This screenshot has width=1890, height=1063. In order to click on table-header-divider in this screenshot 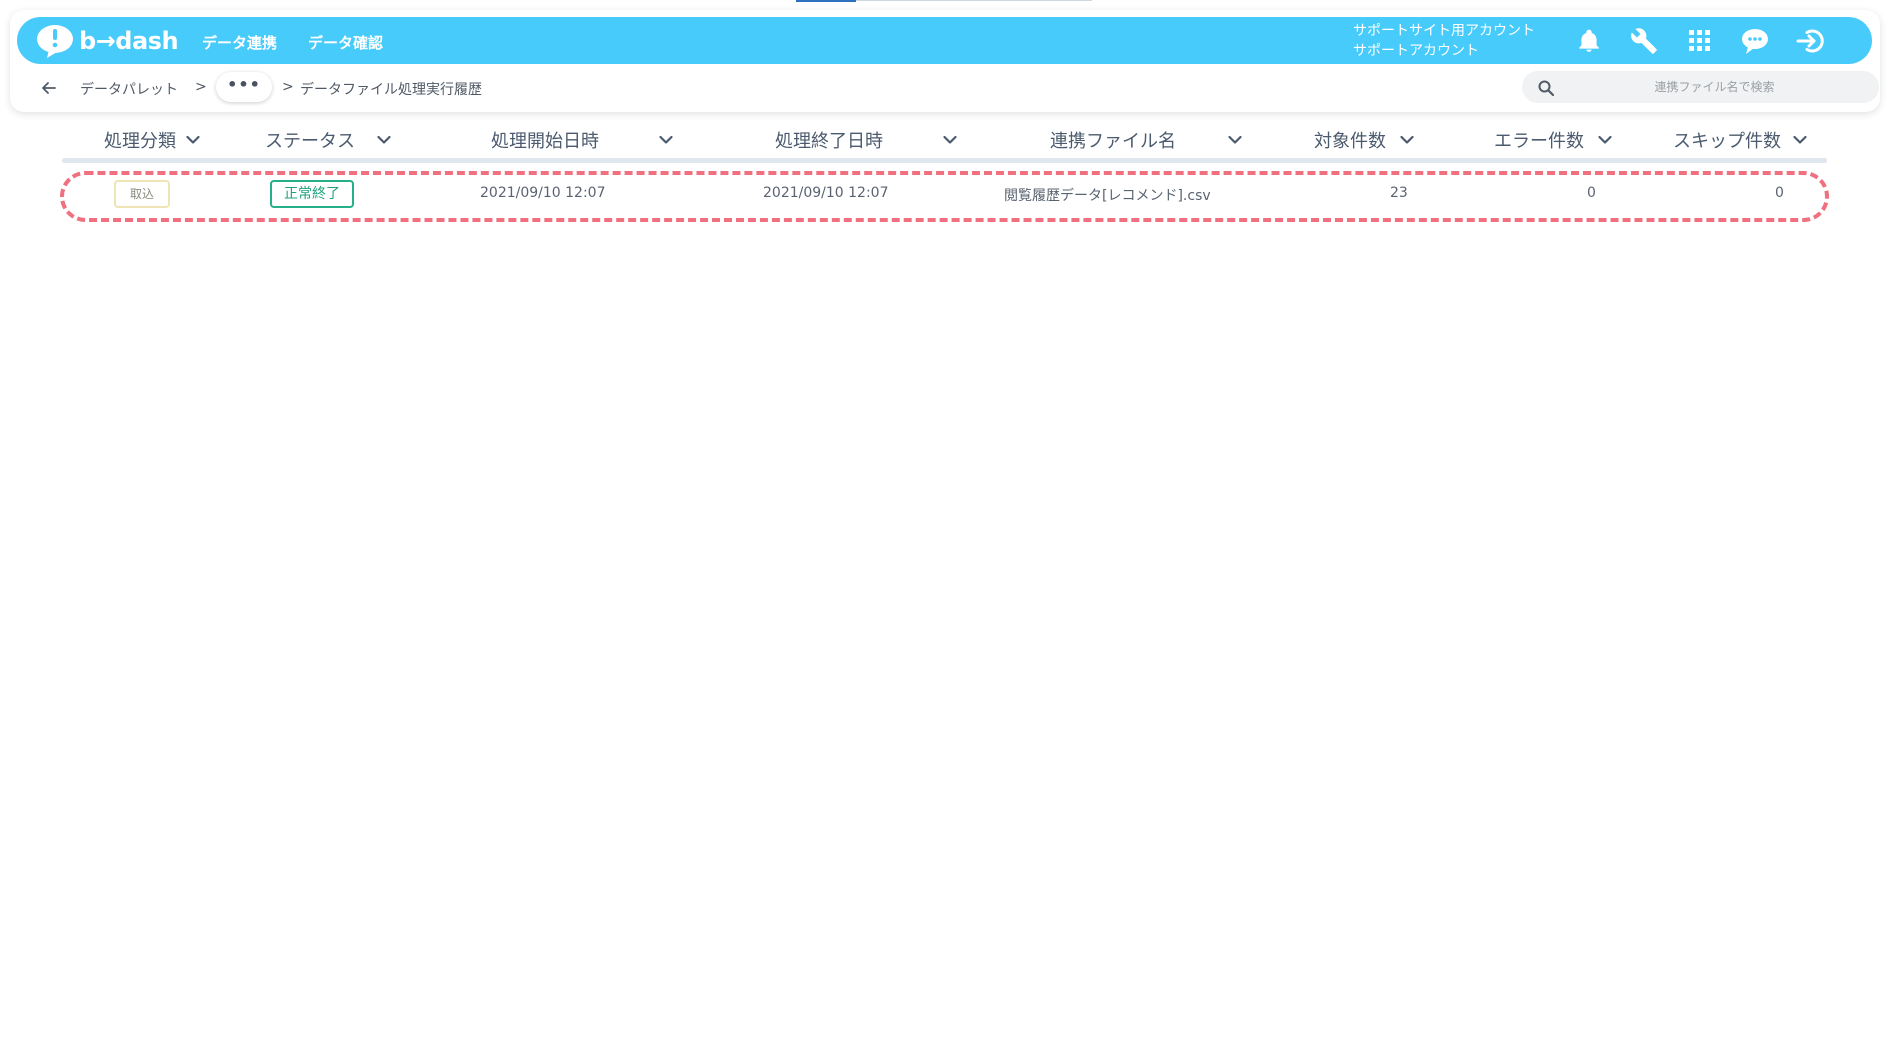, I will do `click(944, 160)`.